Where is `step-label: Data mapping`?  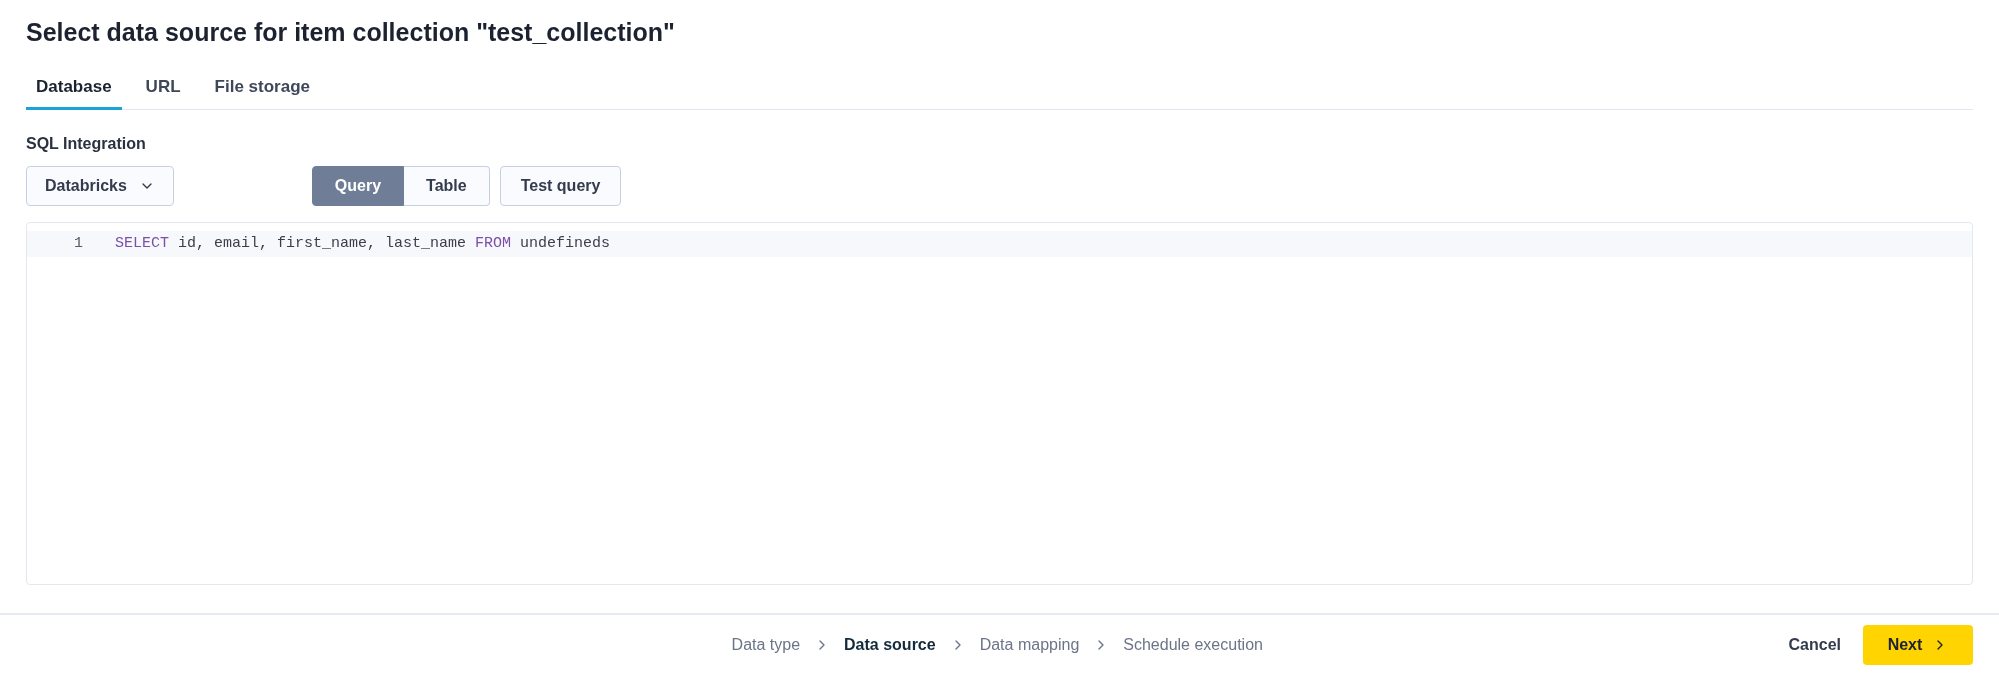
step-label: Data mapping is located at coordinates (1029, 645).